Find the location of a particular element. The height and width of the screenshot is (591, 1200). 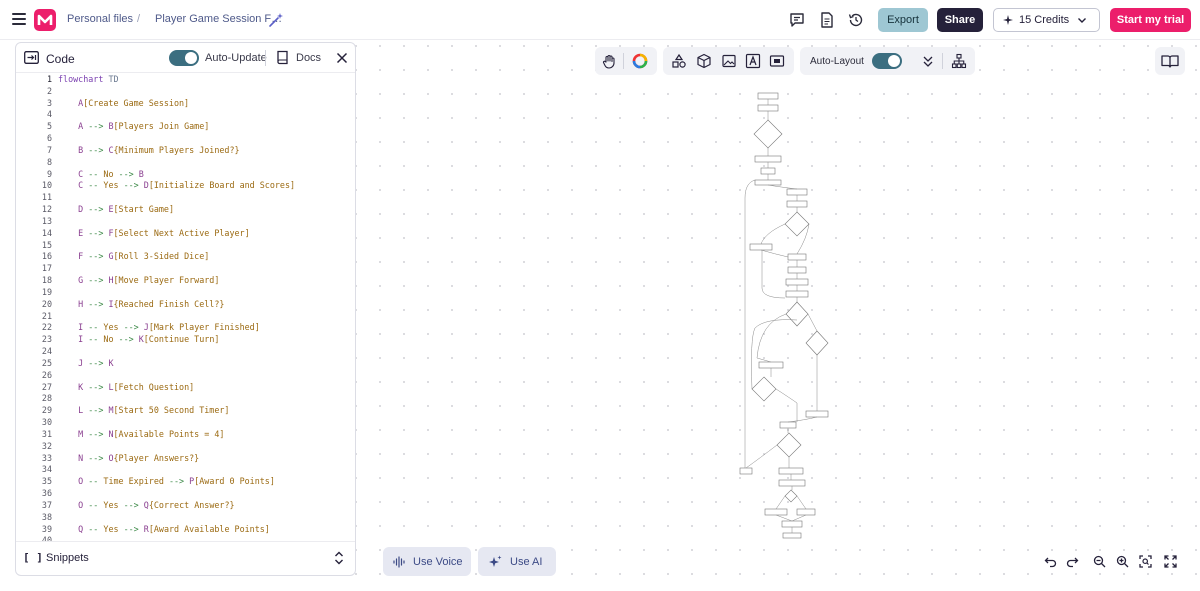

code-line: 1 flowchart TD is located at coordinates (185, 80).